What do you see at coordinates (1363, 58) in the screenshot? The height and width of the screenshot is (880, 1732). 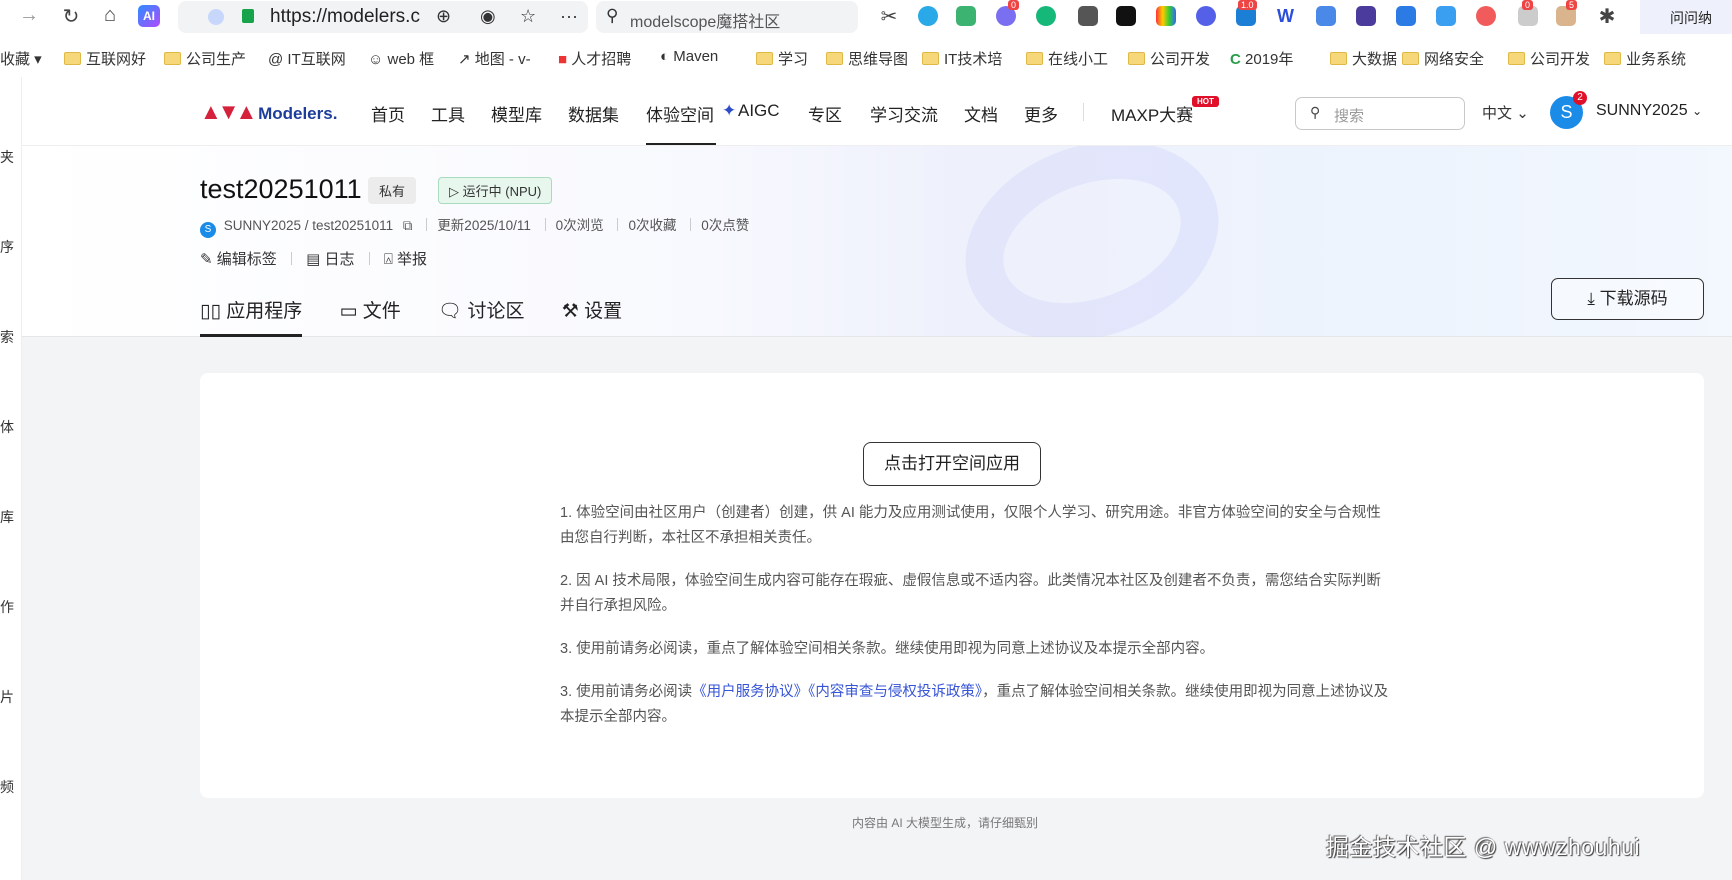 I see `bookmark-folder: 大数据` at bounding box center [1363, 58].